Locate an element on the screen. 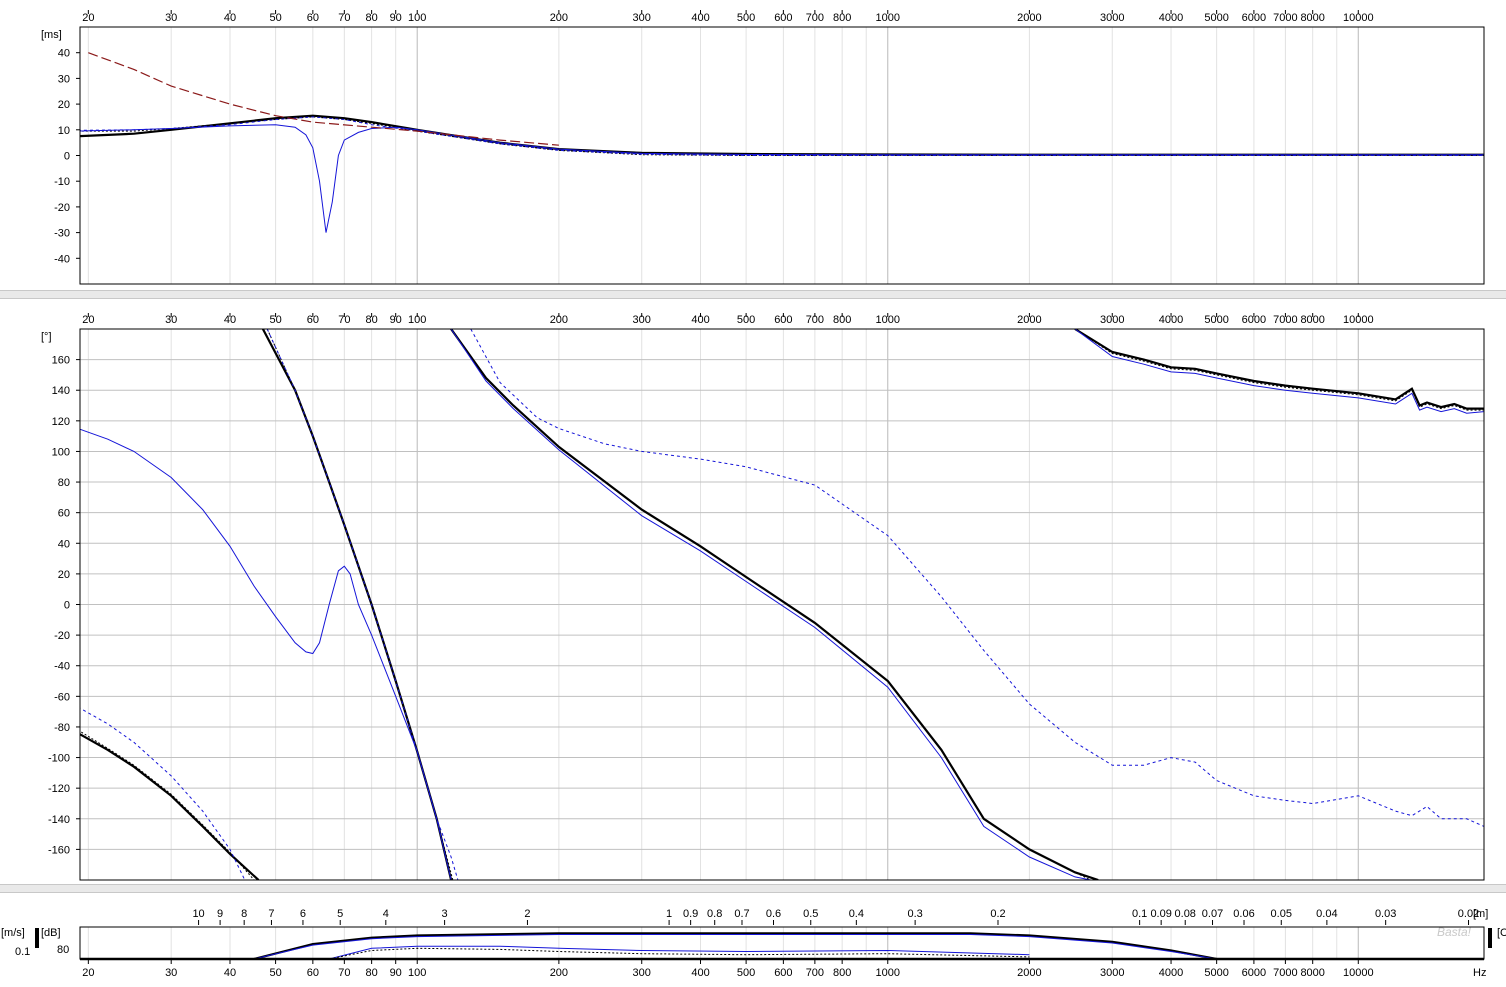  x-tick-label-bottom: 100 is located at coordinates (417, 973).